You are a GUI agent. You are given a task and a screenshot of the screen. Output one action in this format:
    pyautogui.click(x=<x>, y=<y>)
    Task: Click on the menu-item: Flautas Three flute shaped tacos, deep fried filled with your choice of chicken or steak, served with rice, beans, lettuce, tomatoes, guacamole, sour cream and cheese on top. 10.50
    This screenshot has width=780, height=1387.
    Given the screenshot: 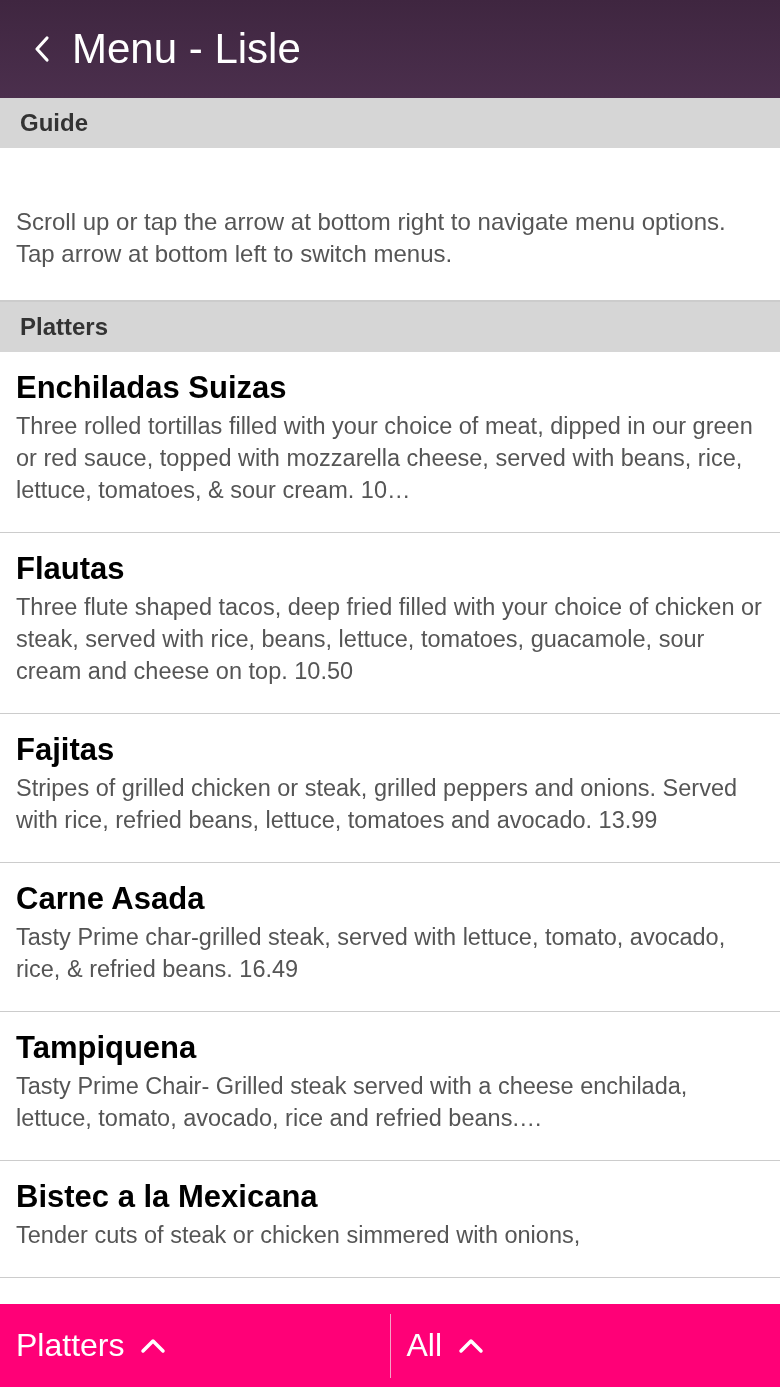 What is the action you would take?
    pyautogui.click(x=390, y=623)
    